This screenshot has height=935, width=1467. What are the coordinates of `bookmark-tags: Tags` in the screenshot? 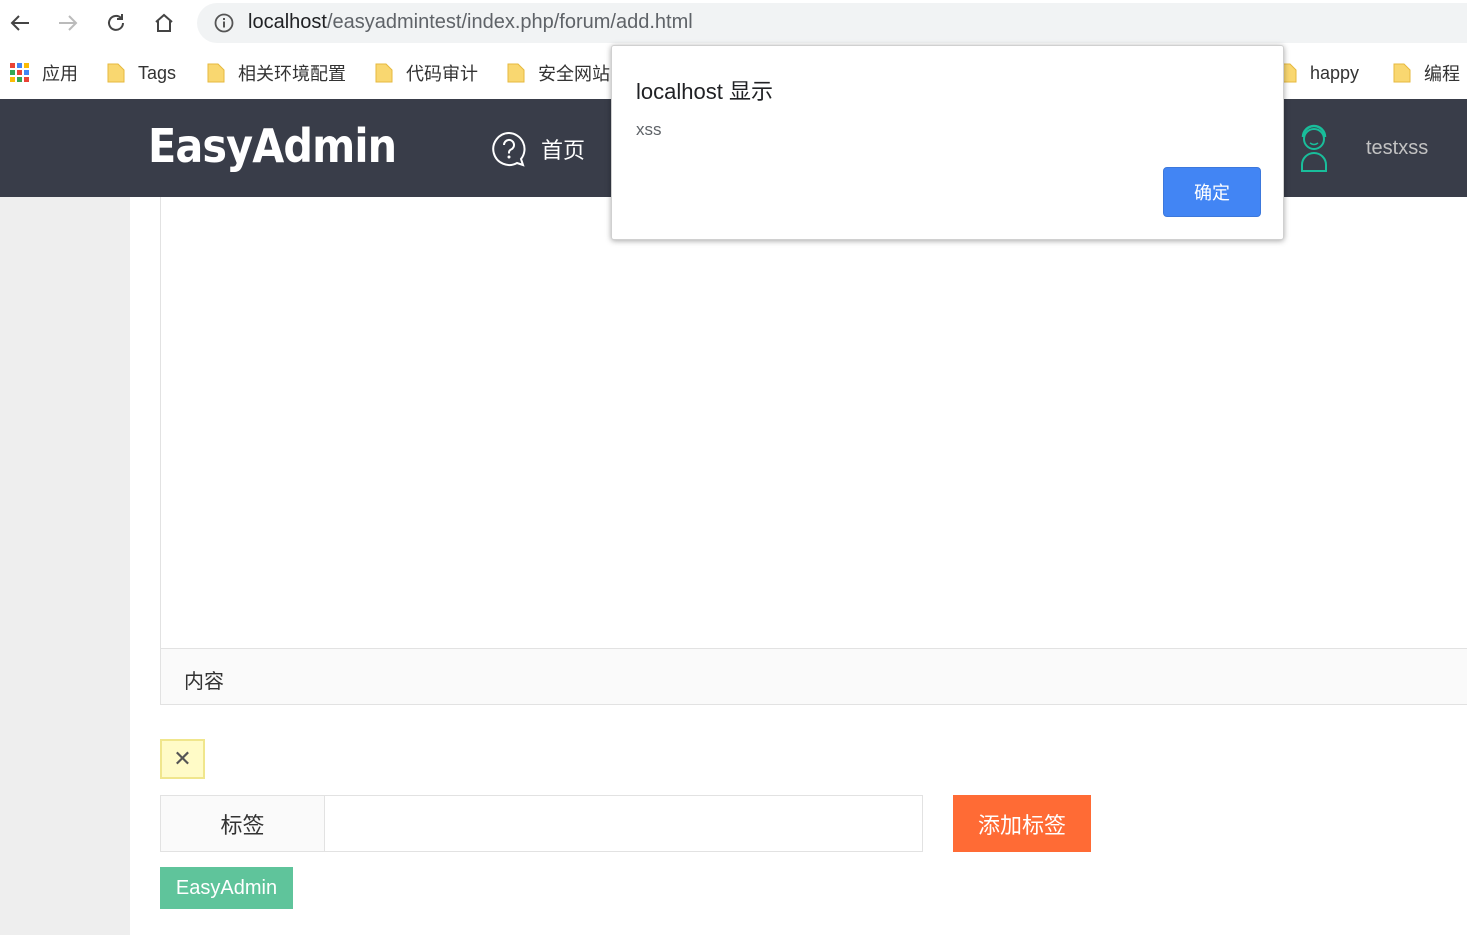 It's located at (141, 73).